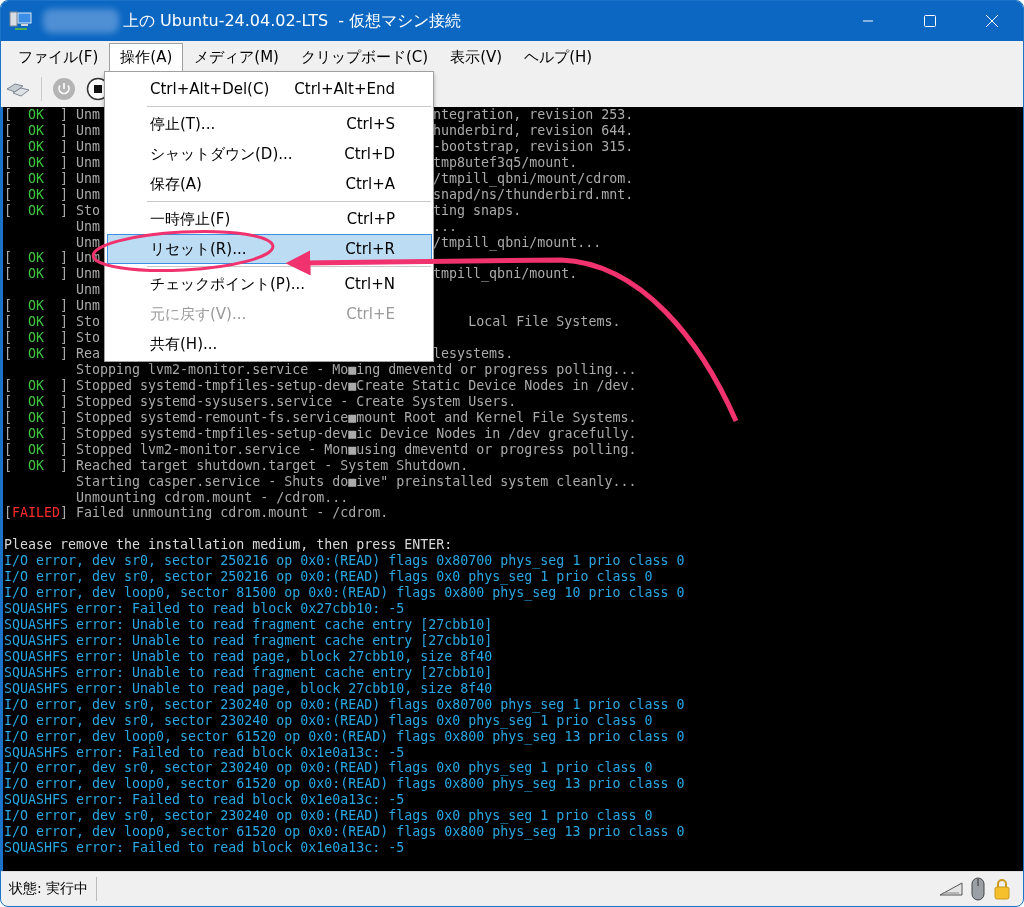 The width and height of the screenshot is (1024, 907). Describe the element at coordinates (269, 184) in the screenshot. I see `menu-option: 保存(A) Ctrl+A` at that location.